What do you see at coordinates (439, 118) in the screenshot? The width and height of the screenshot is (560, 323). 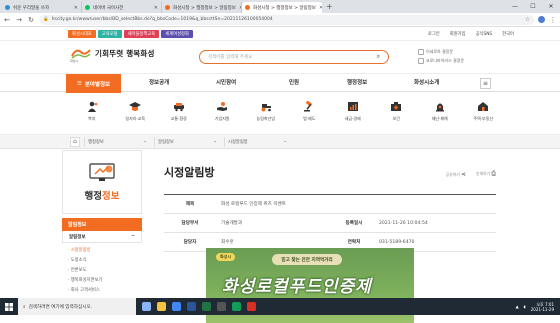 I see `quick-label: 재난·재해` at bounding box center [439, 118].